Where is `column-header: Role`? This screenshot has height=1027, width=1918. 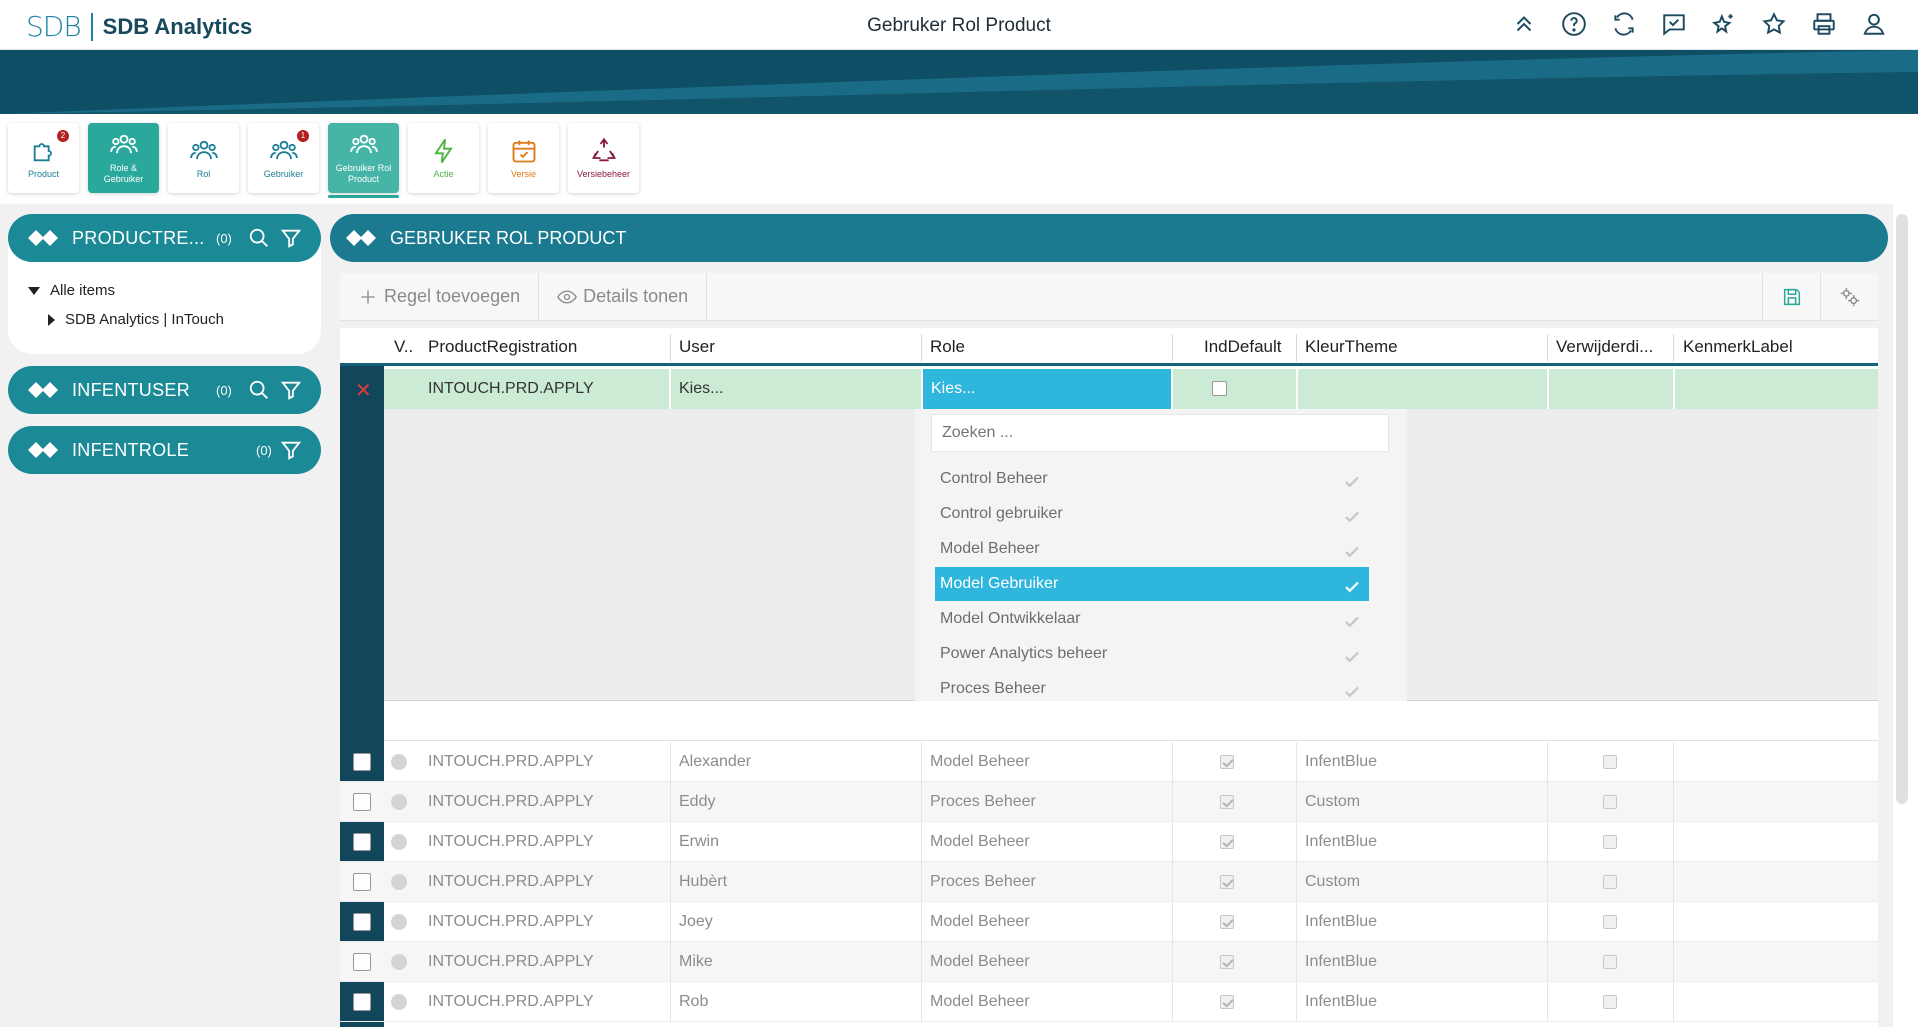
column-header: Role is located at coordinates (1047, 347).